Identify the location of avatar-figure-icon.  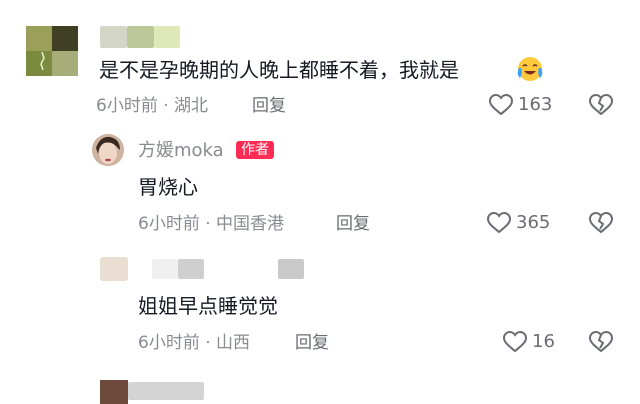
(42, 61).